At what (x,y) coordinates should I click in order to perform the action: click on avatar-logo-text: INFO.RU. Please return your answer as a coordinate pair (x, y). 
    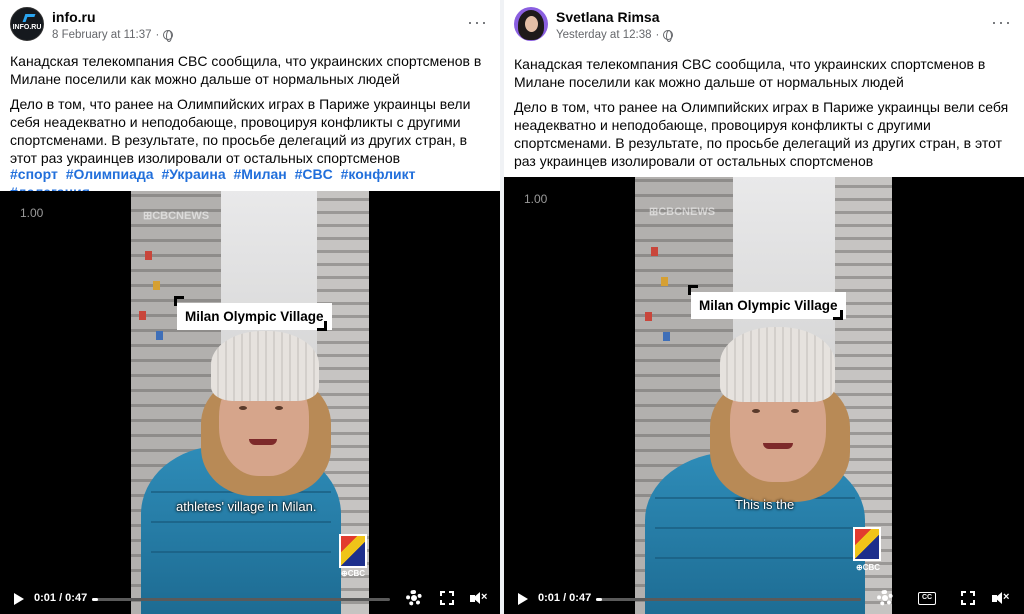
    Looking at the image, I should click on (27, 27).